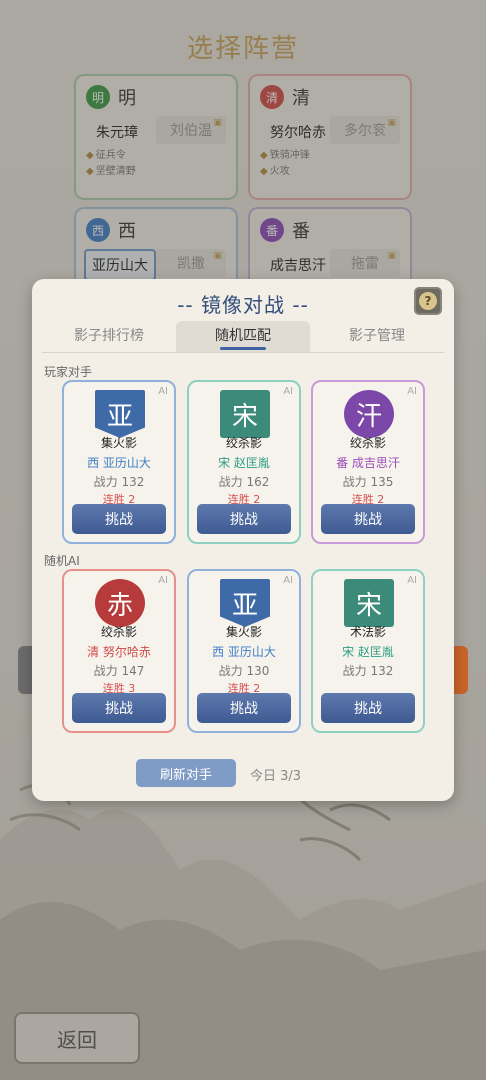 The height and width of the screenshot is (1080, 486). Describe the element at coordinates (62, 561) in the screenshot. I see `section-label: 随机AI` at that location.